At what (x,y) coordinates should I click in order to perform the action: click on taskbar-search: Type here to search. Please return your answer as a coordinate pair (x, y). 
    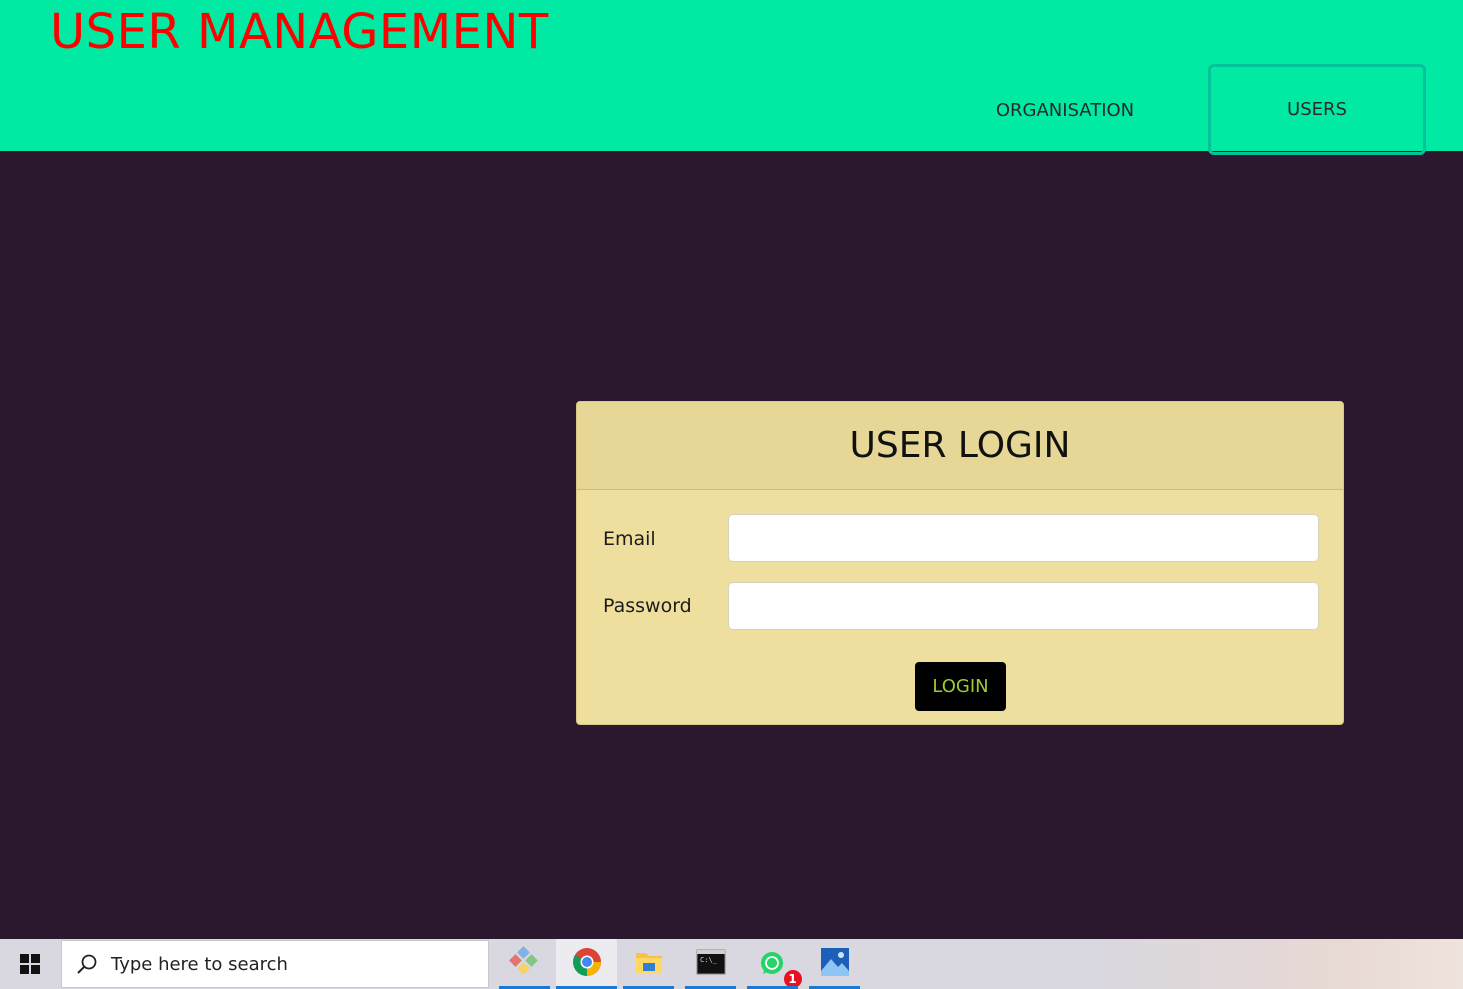
    Looking at the image, I should click on (275, 964).